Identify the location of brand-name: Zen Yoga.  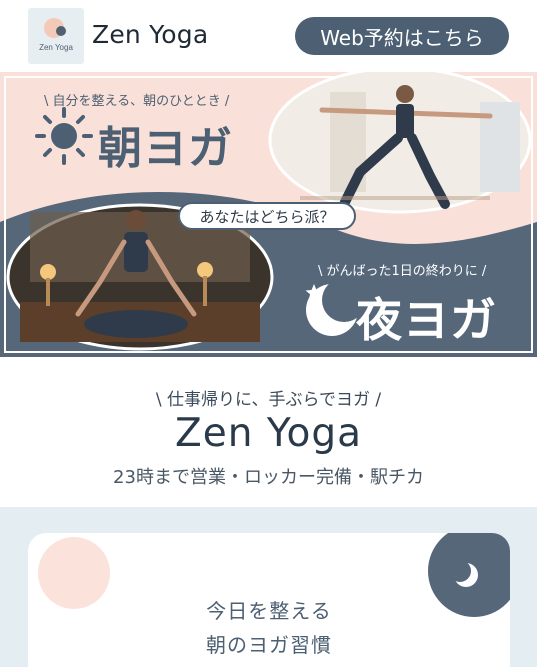
(150, 34).